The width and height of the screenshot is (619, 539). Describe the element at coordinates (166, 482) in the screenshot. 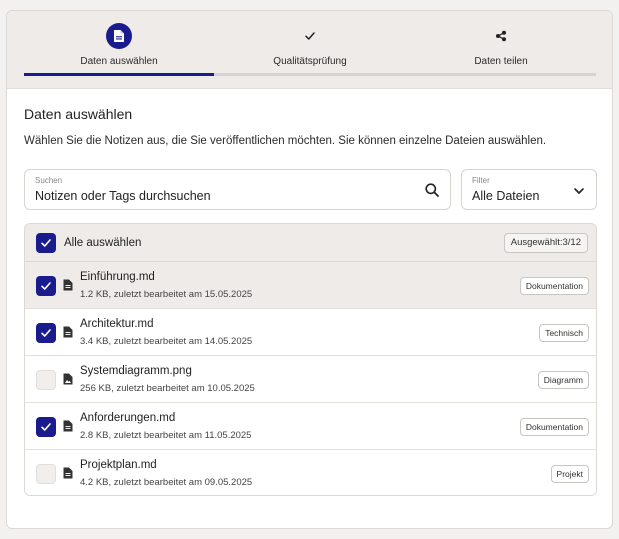

I see `file-meta: 4.2 KB, zuletzt bearbeitet am 09.05.2025` at that location.